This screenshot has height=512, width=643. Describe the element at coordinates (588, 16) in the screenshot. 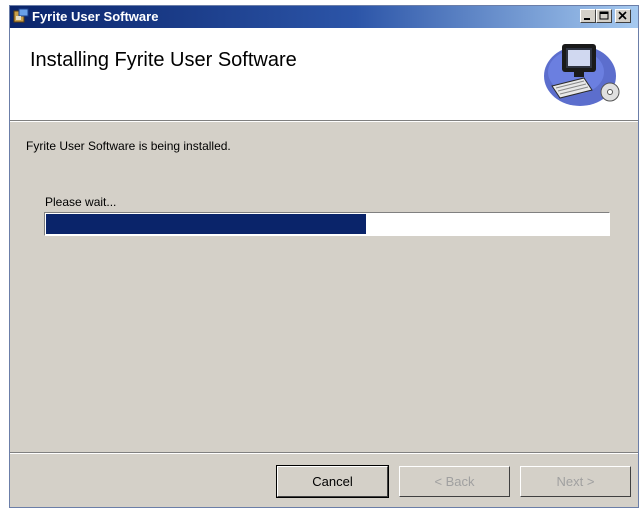

I see `minimize-button` at that location.